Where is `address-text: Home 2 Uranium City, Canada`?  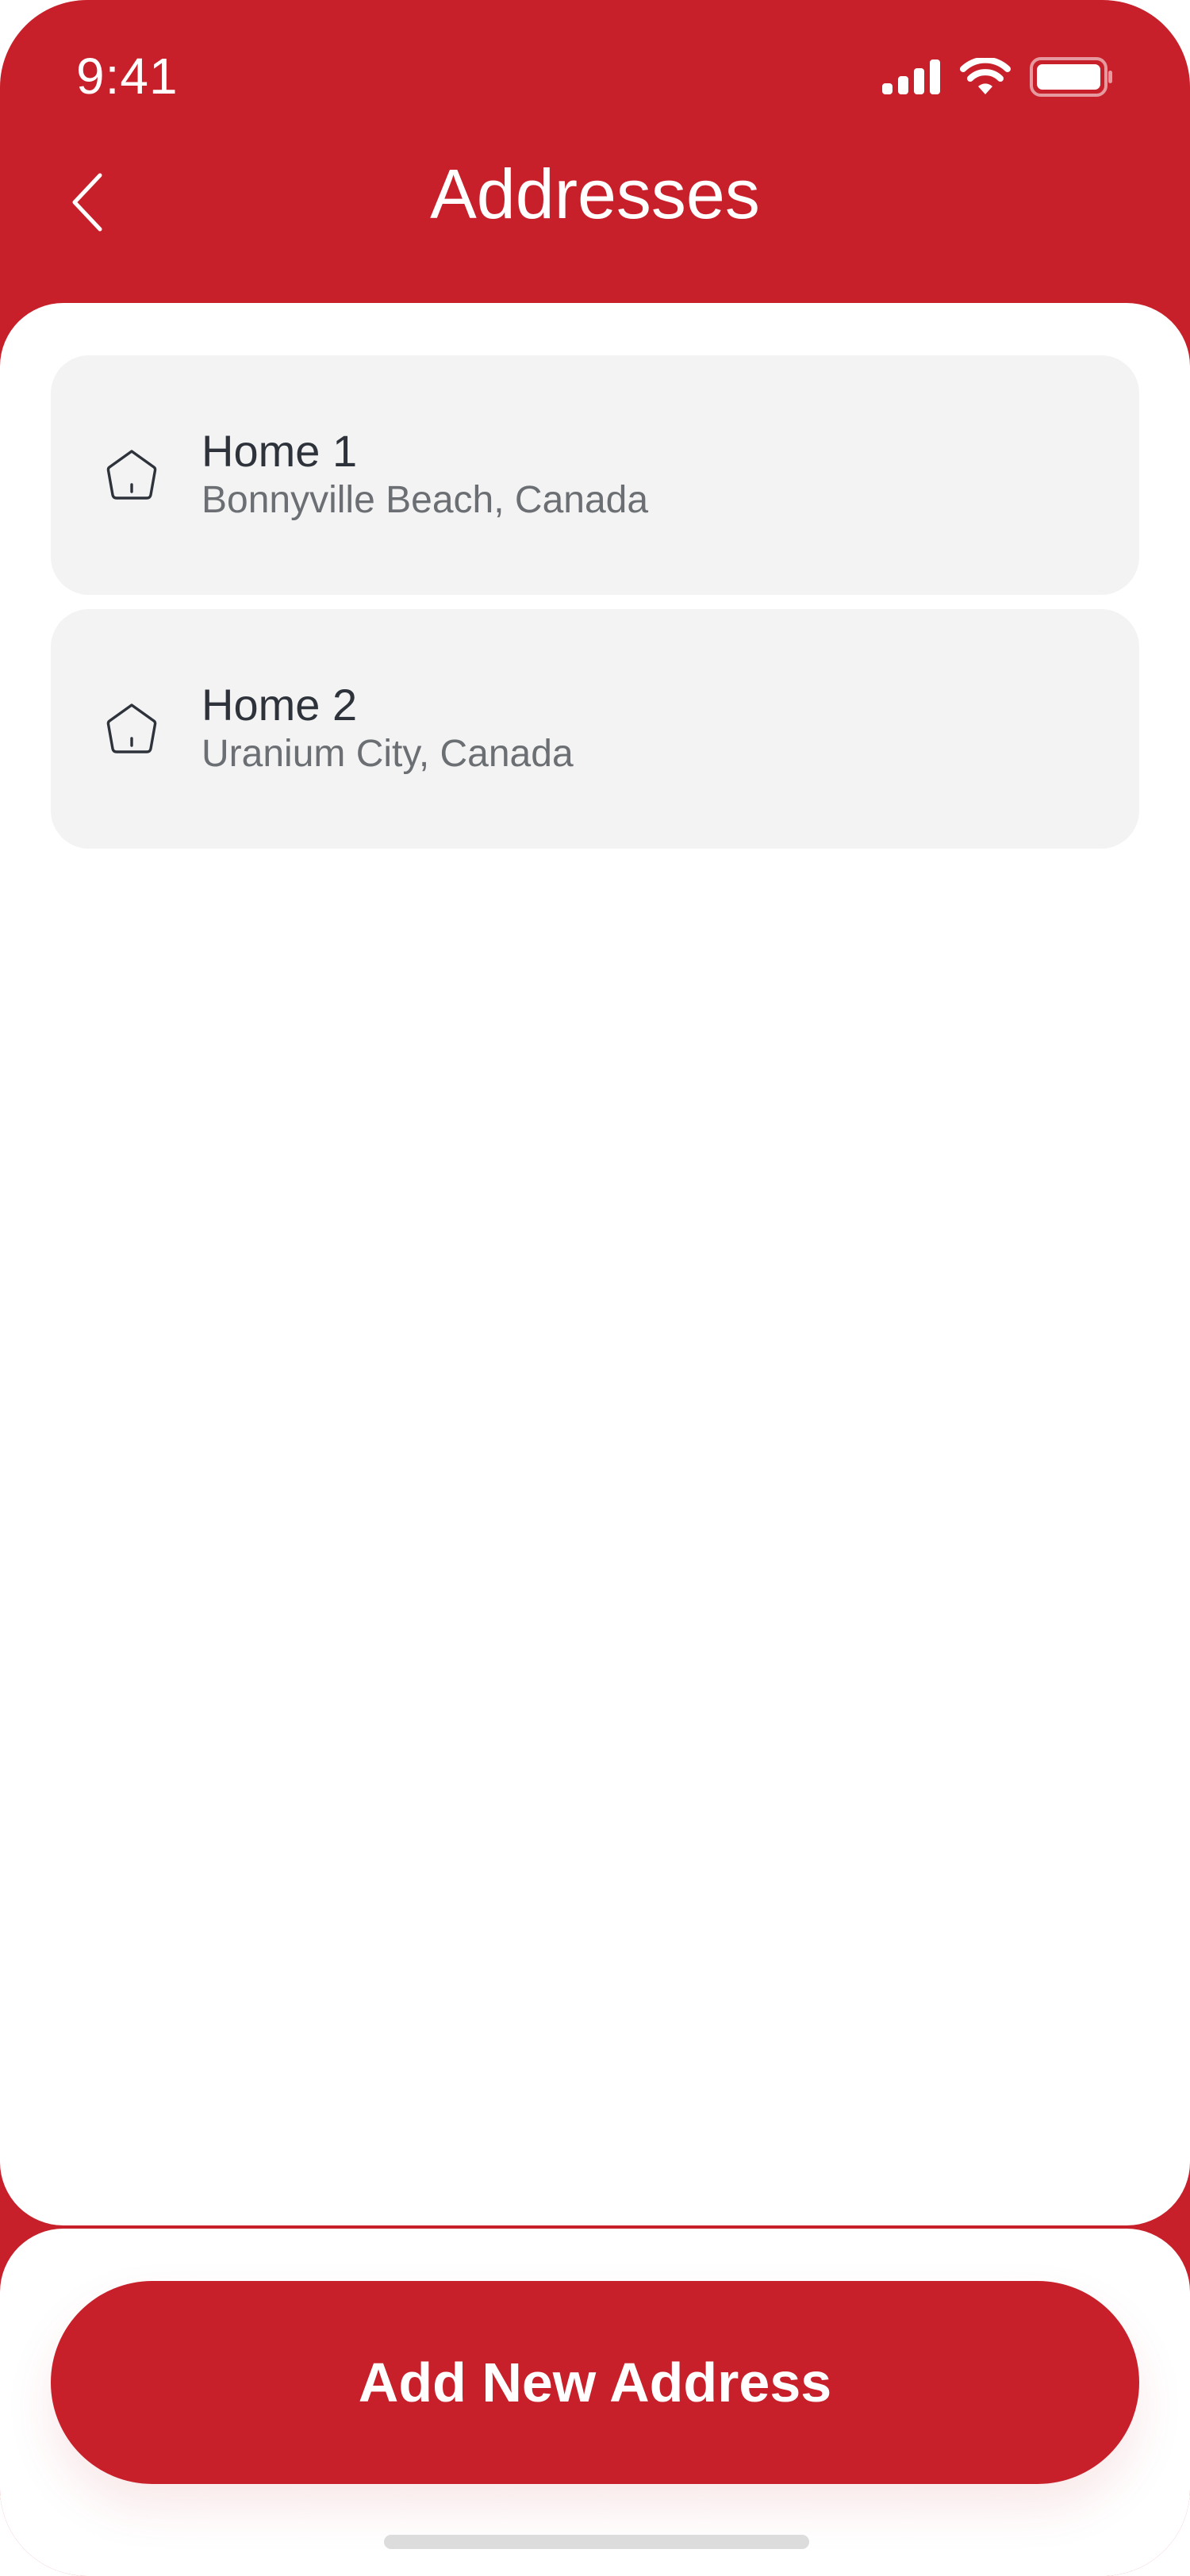 address-text: Home 2 Uranium City, Canada is located at coordinates (388, 729).